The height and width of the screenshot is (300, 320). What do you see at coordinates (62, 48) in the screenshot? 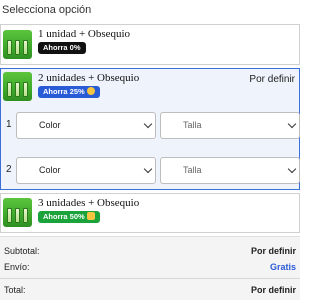
I see `discount-badge: Ahorra 0%` at bounding box center [62, 48].